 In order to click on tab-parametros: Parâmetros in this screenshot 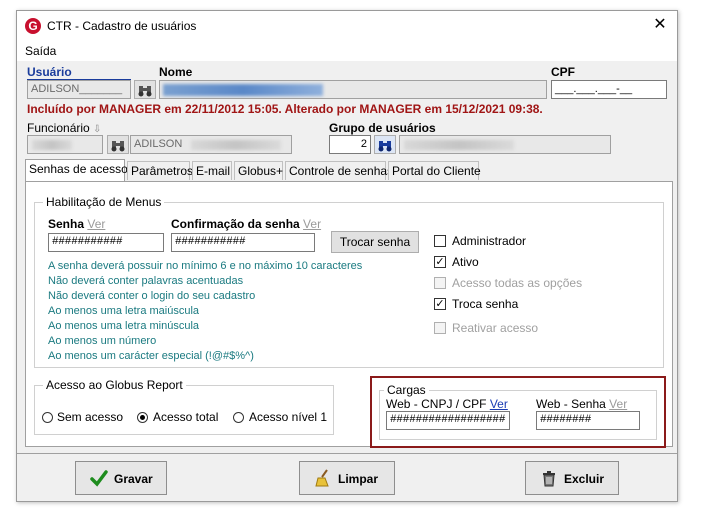, I will do `click(160, 170)`.